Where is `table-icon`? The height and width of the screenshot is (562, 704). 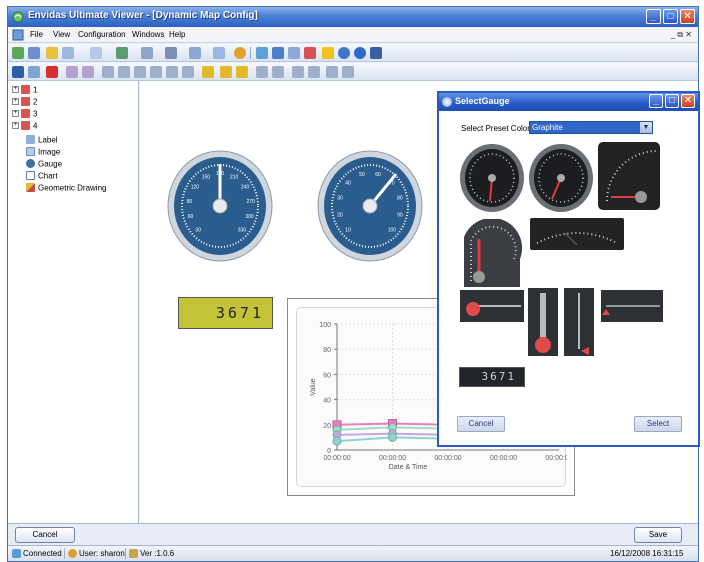 table-icon is located at coordinates (294, 53).